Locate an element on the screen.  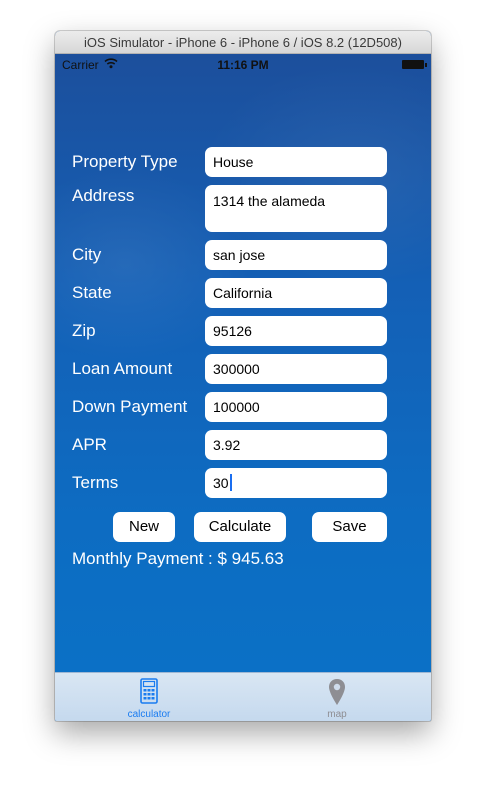
state-field: California is located at coordinates (296, 293).